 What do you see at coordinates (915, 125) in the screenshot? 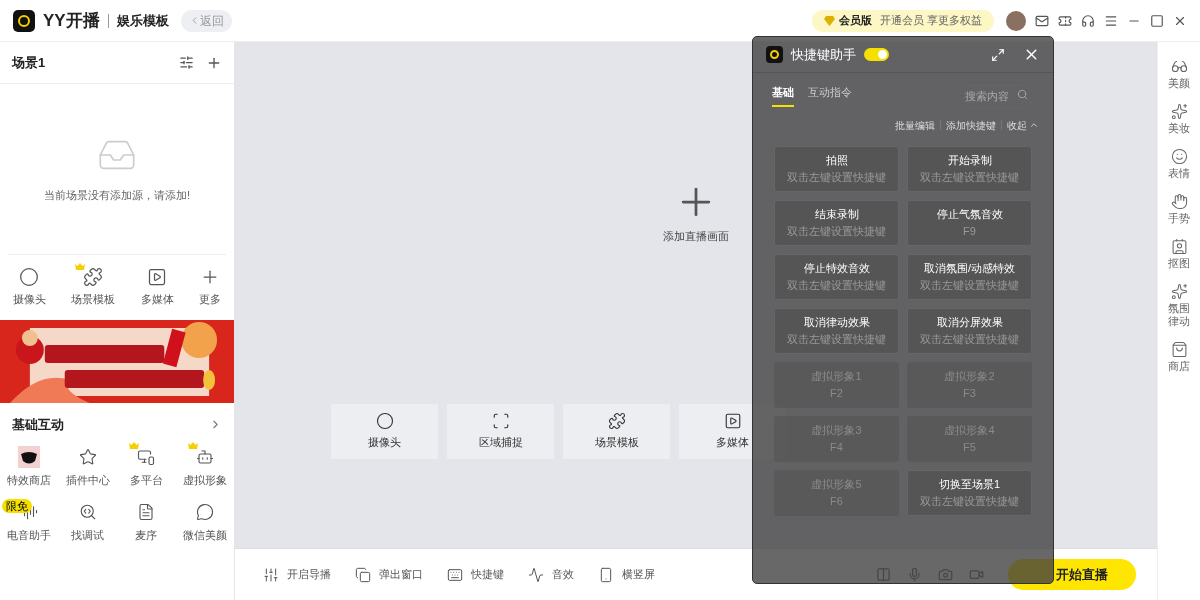
I see `panel-action: 批量编辑` at bounding box center [915, 125].